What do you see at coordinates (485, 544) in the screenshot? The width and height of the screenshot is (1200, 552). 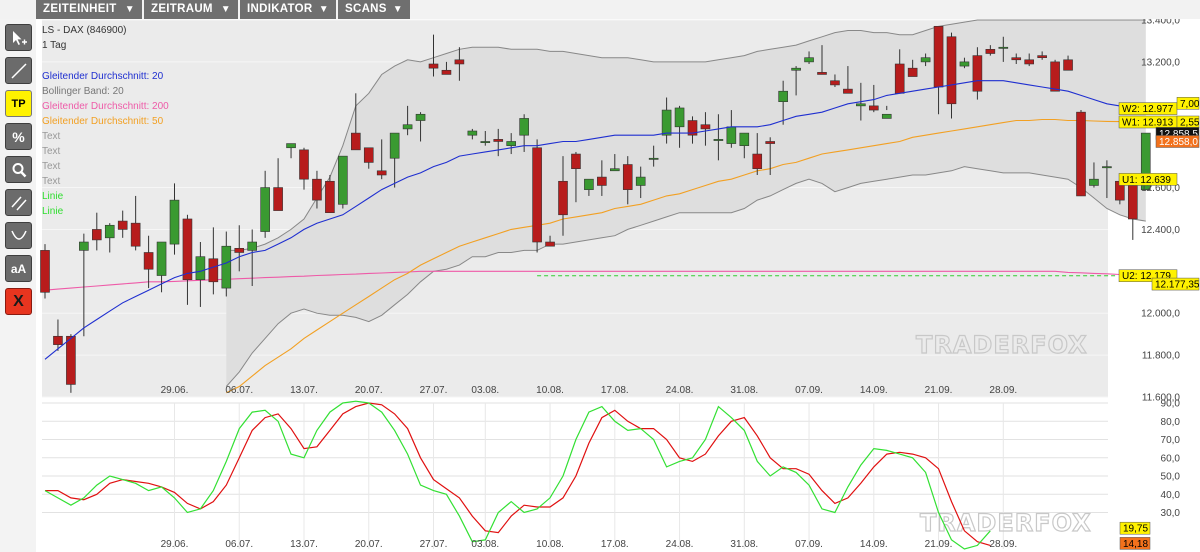 I see `oscillator-date-label: 03.08.` at bounding box center [485, 544].